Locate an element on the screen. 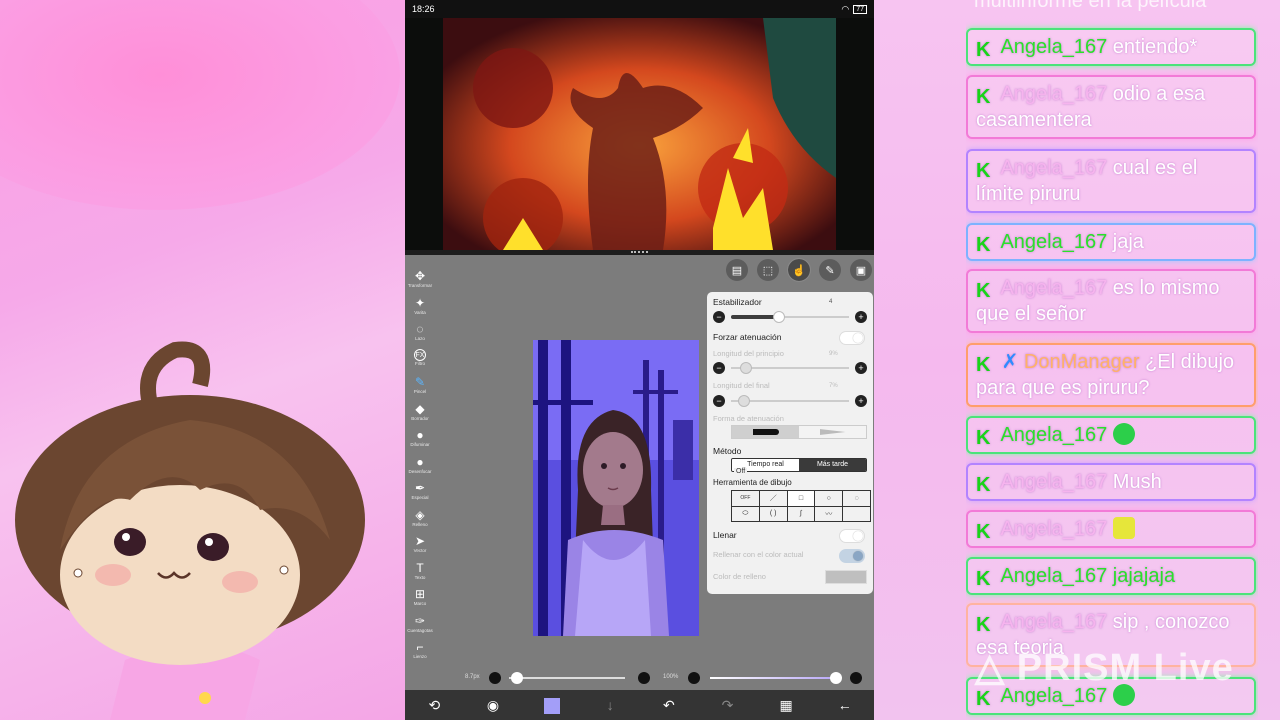 Image resolution: width=1280 pixels, height=720 pixels. rotate-icon: ⟲ is located at coordinates (434, 705).